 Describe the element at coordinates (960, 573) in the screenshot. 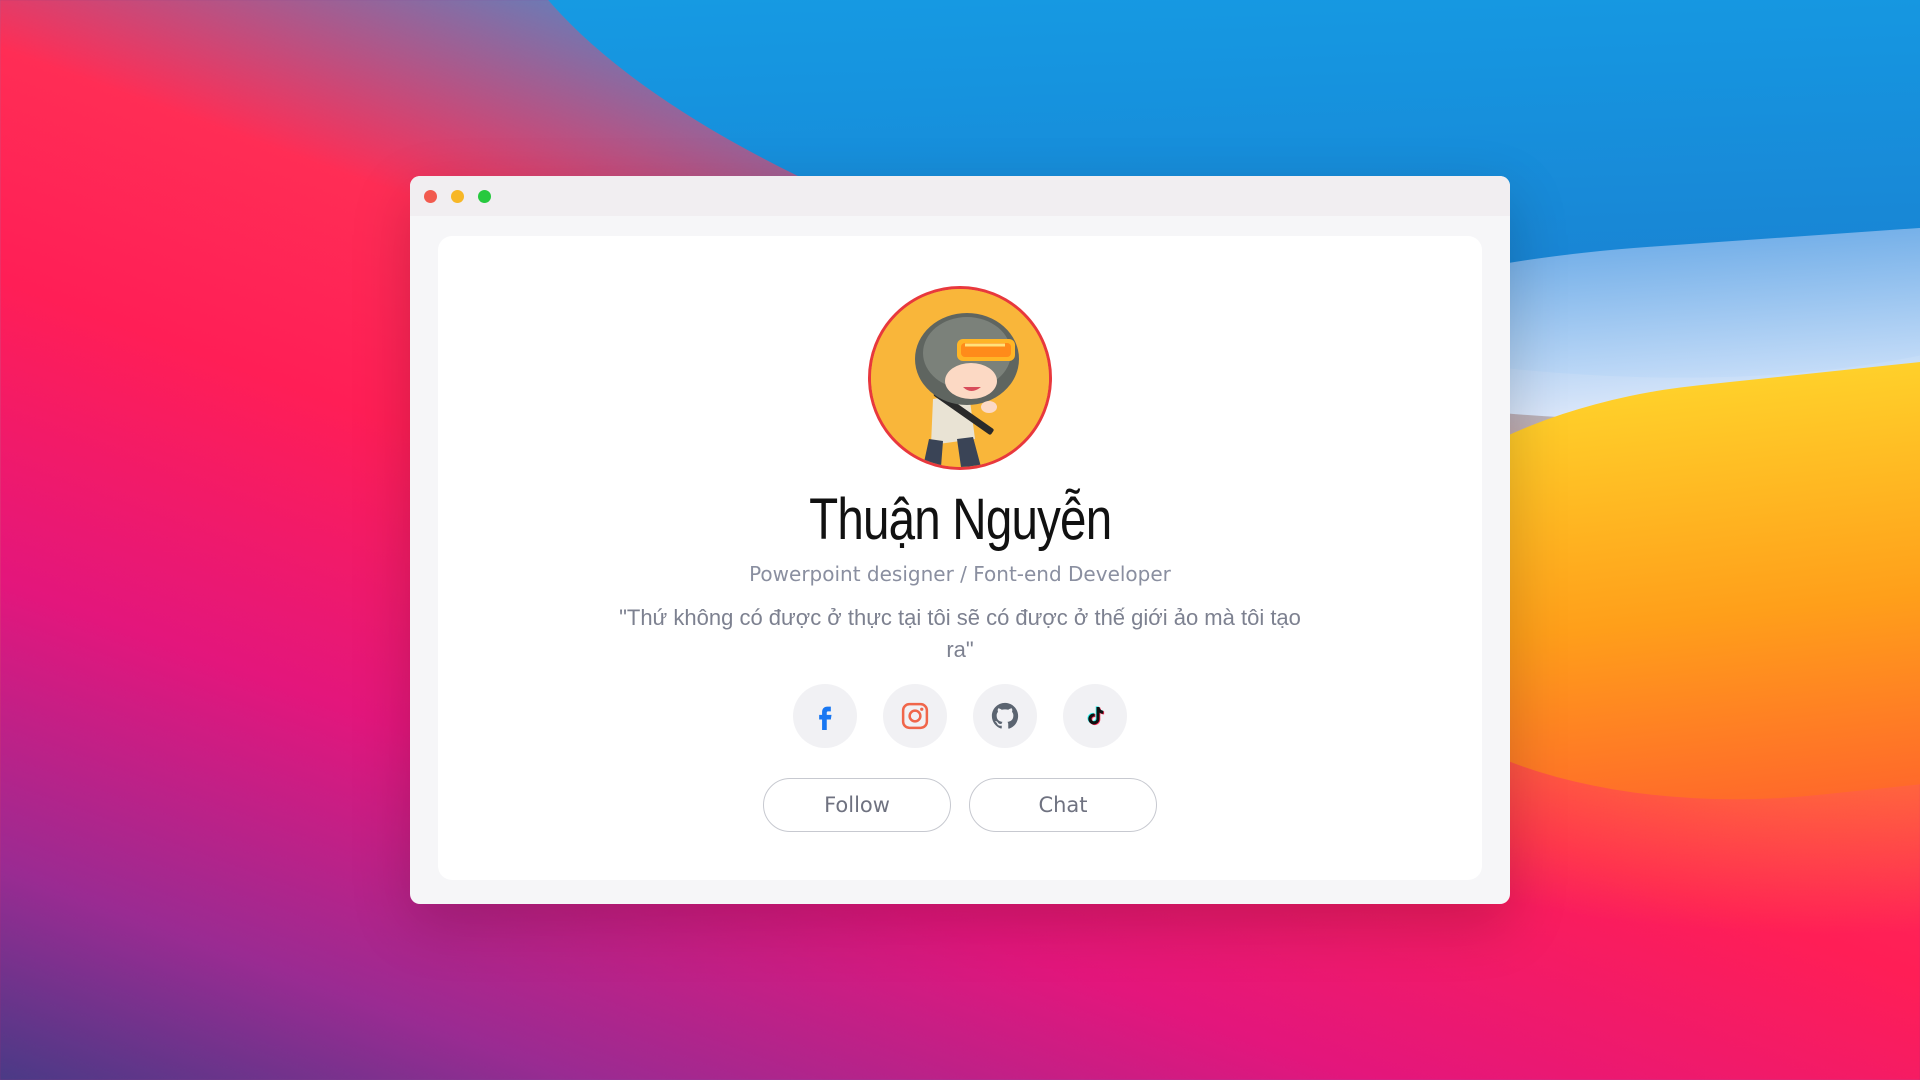

I see `profile-role: Powerpoint designer / Font-end Developer` at that location.